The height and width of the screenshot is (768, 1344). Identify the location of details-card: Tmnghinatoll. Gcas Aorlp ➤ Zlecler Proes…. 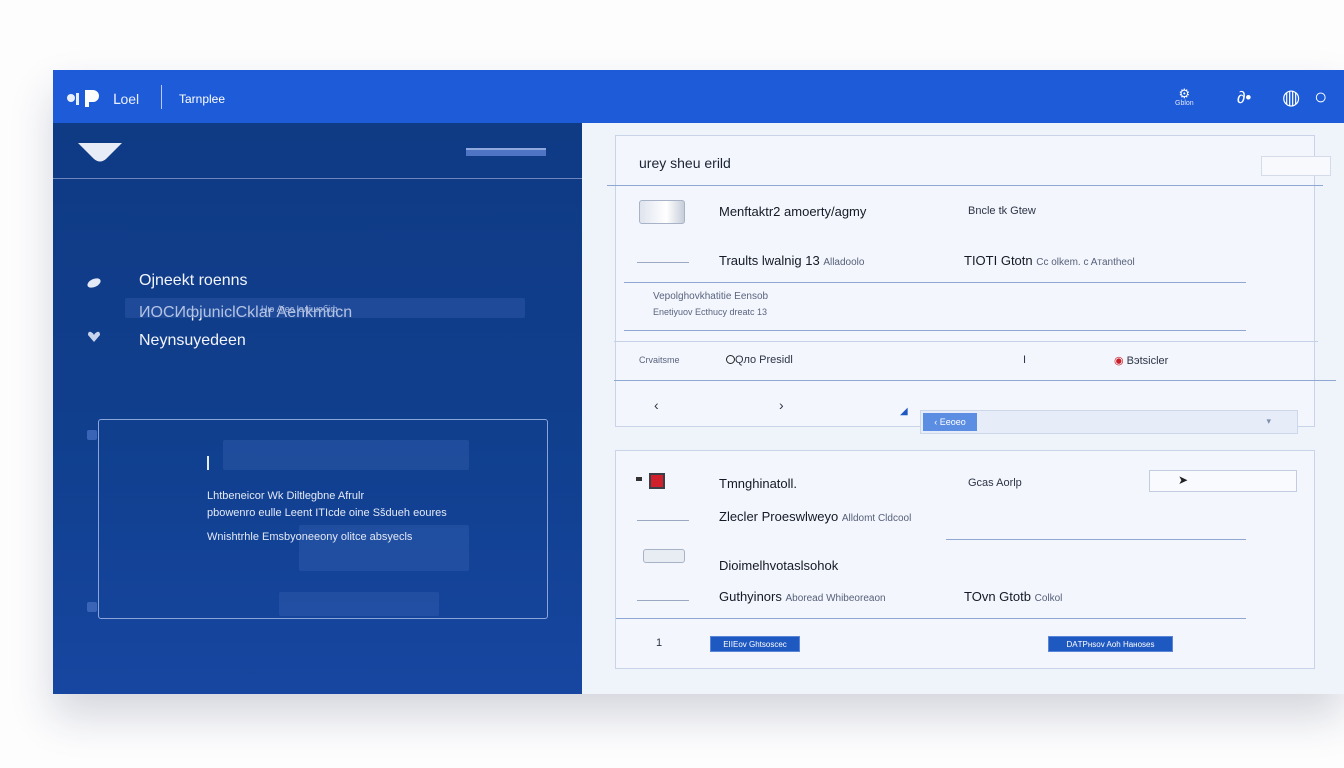
(965, 559).